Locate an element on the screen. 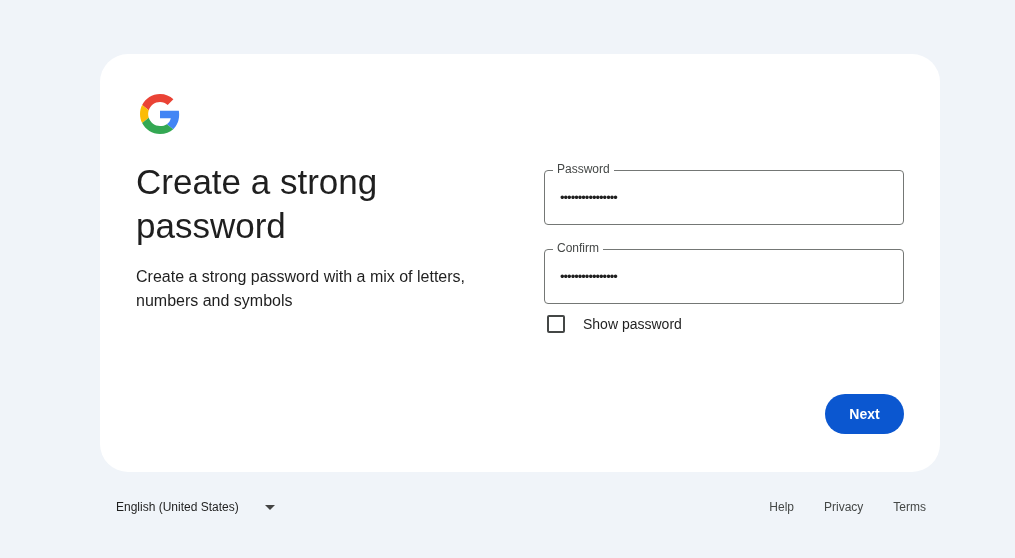  caret-icon is located at coordinates (269, 507).